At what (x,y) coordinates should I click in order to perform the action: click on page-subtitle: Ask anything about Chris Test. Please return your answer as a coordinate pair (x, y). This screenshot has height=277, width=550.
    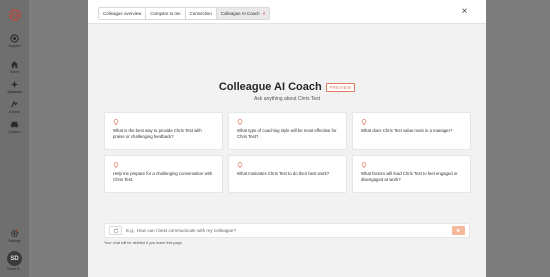
    Looking at the image, I should click on (287, 99).